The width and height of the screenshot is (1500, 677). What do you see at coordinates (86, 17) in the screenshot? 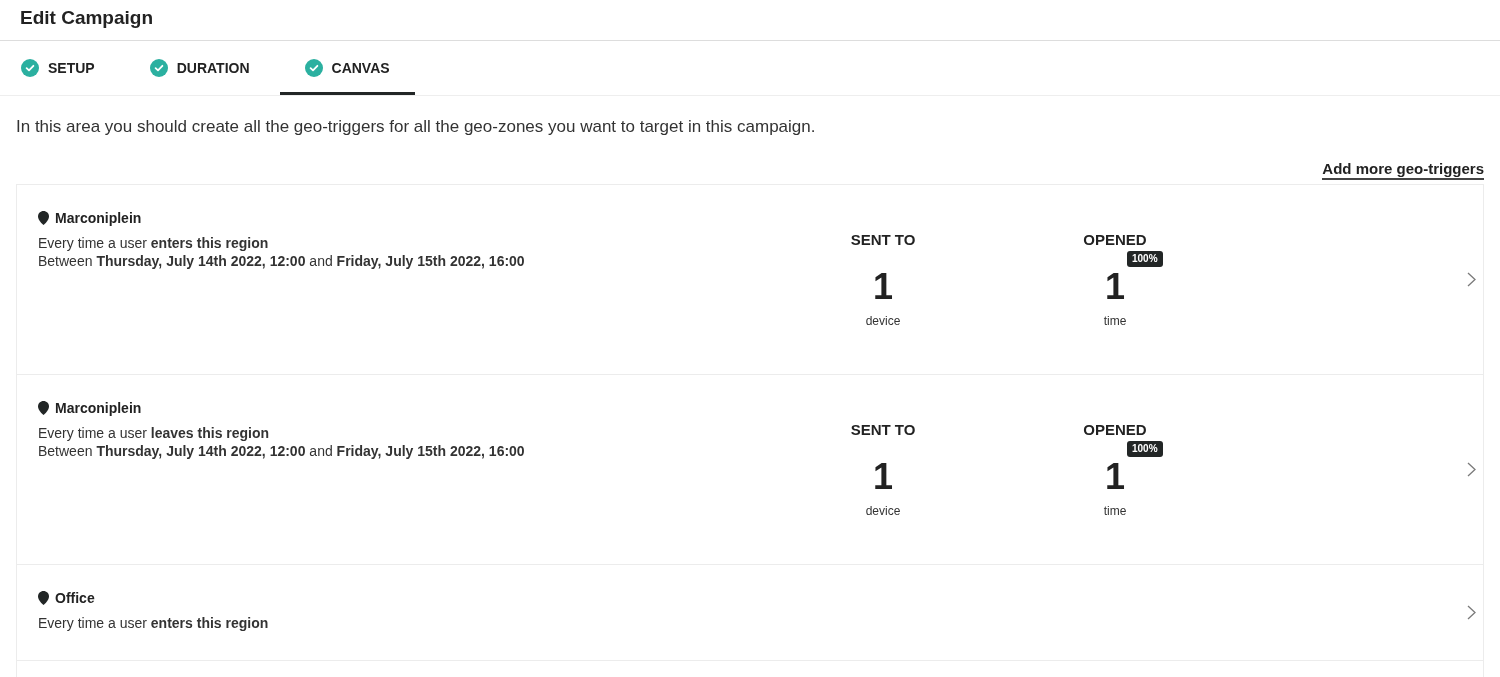
I see `page-title: Edit Campaign` at bounding box center [86, 17].